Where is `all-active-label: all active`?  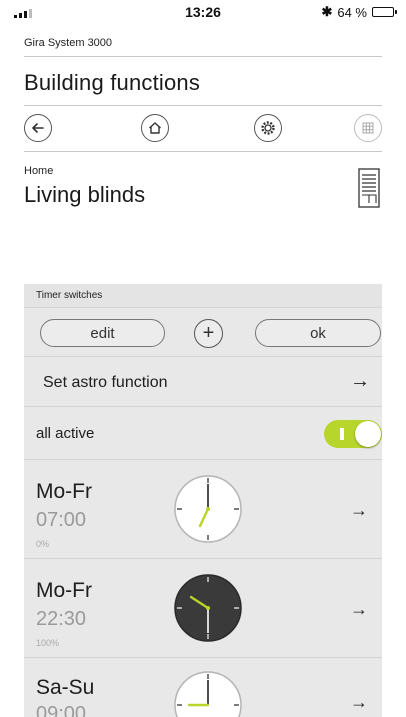 all-active-label: all active is located at coordinates (65, 433).